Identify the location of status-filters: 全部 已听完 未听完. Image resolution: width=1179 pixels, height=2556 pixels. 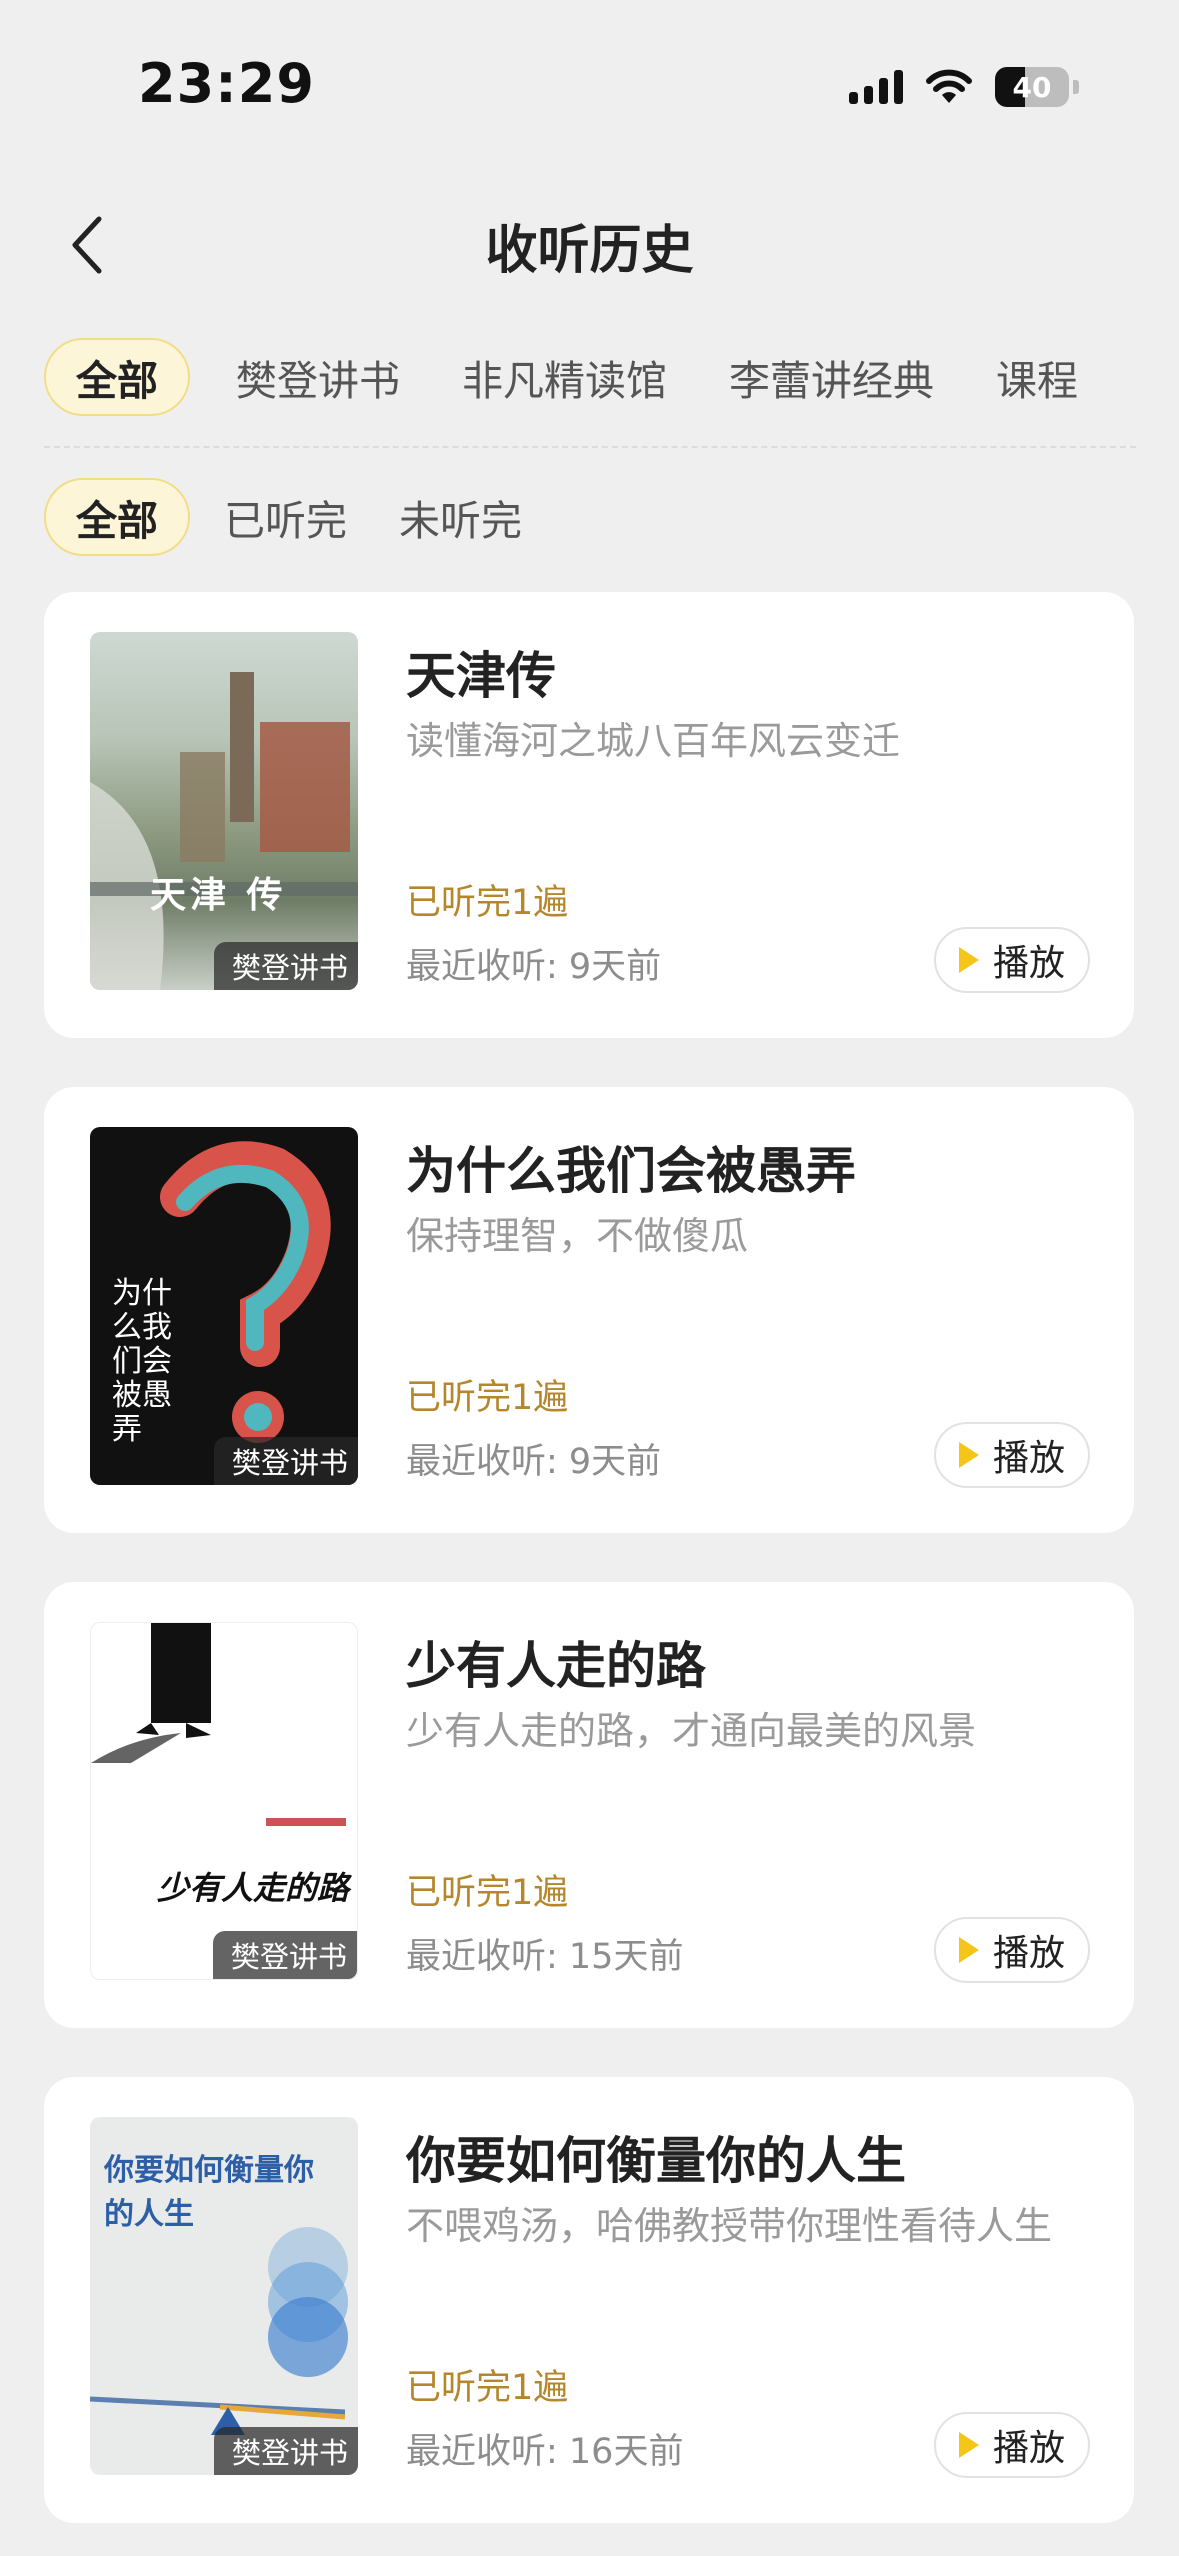
(292, 517).